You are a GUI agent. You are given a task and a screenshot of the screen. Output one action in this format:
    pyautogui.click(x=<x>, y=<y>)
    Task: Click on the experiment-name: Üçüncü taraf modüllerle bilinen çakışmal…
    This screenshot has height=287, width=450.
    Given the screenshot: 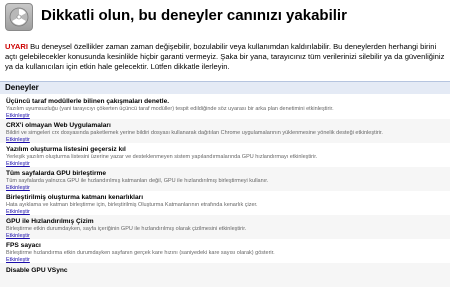 What is the action you would take?
    pyautogui.click(x=88, y=101)
    